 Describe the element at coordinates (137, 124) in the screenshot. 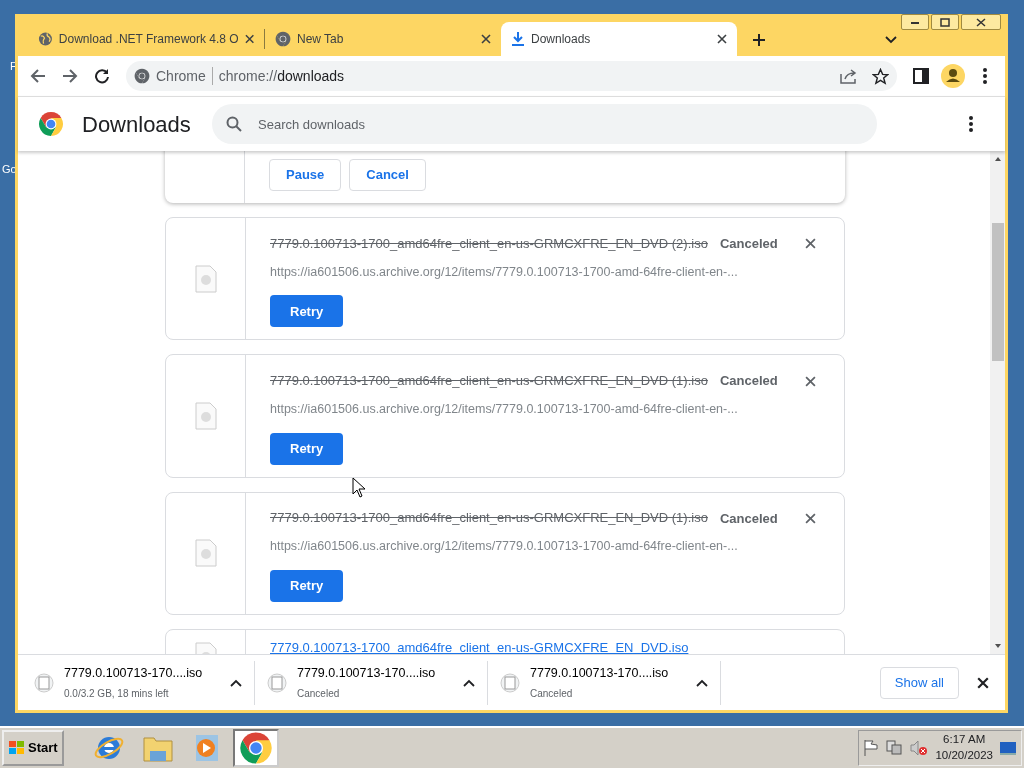

I see `page-title: Downloads` at that location.